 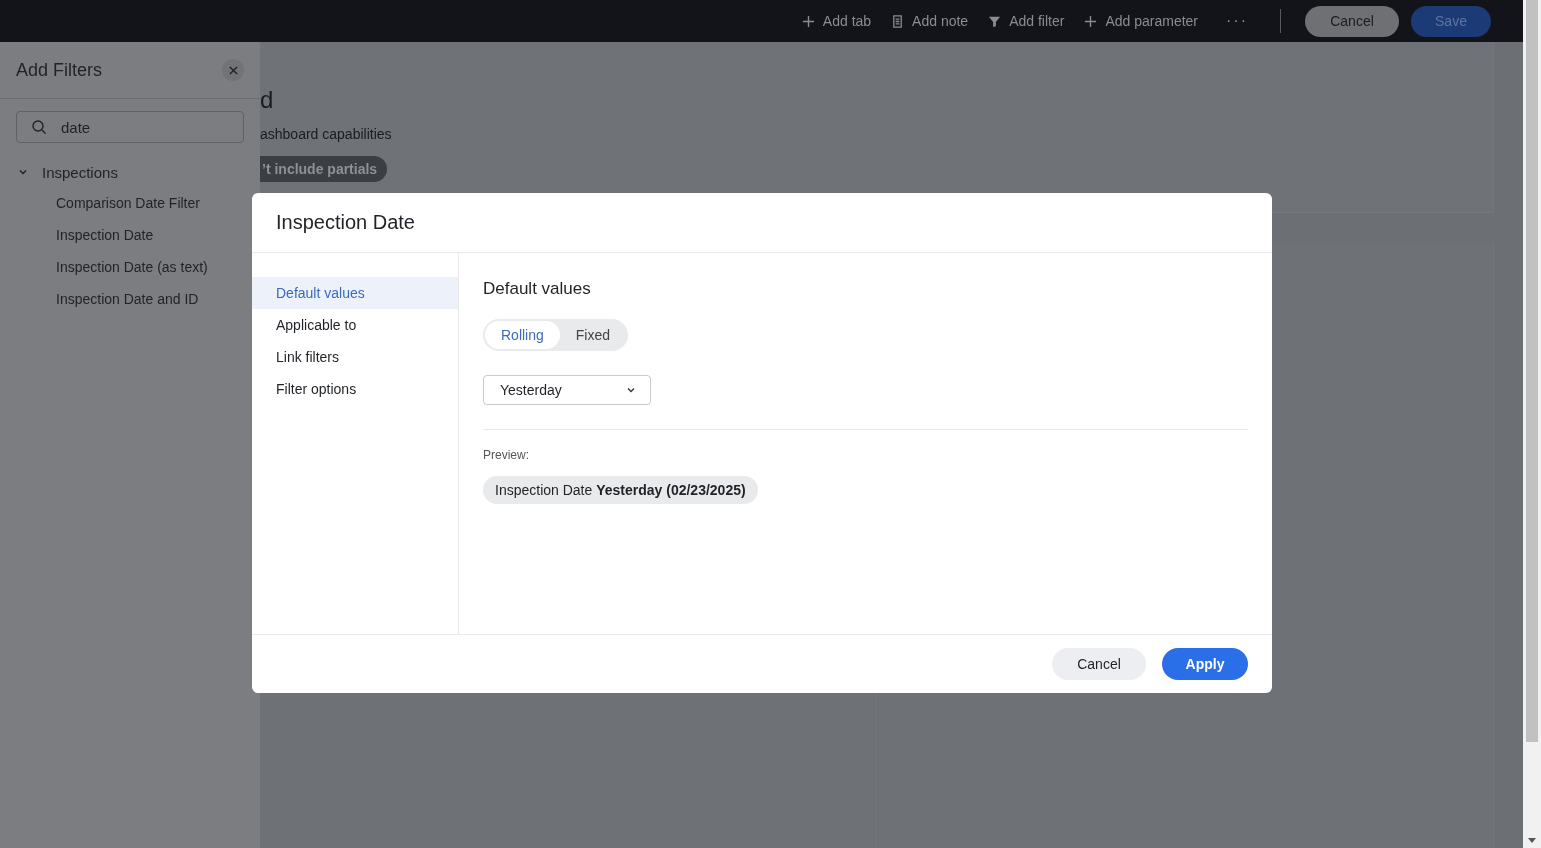 I want to click on scrollbar-thumb, so click(x=1532, y=371).